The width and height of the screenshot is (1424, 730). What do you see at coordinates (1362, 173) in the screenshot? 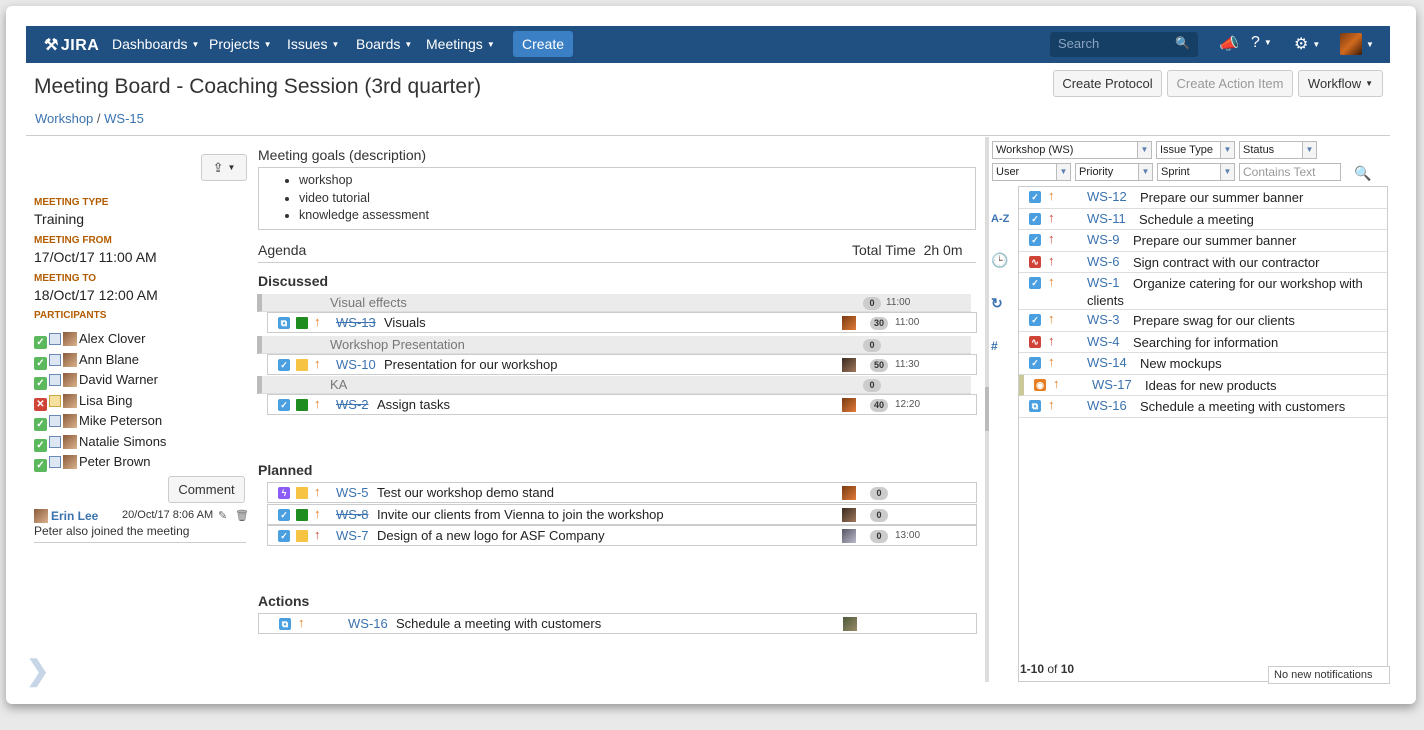
I see `search-icon: 🔍` at bounding box center [1362, 173].